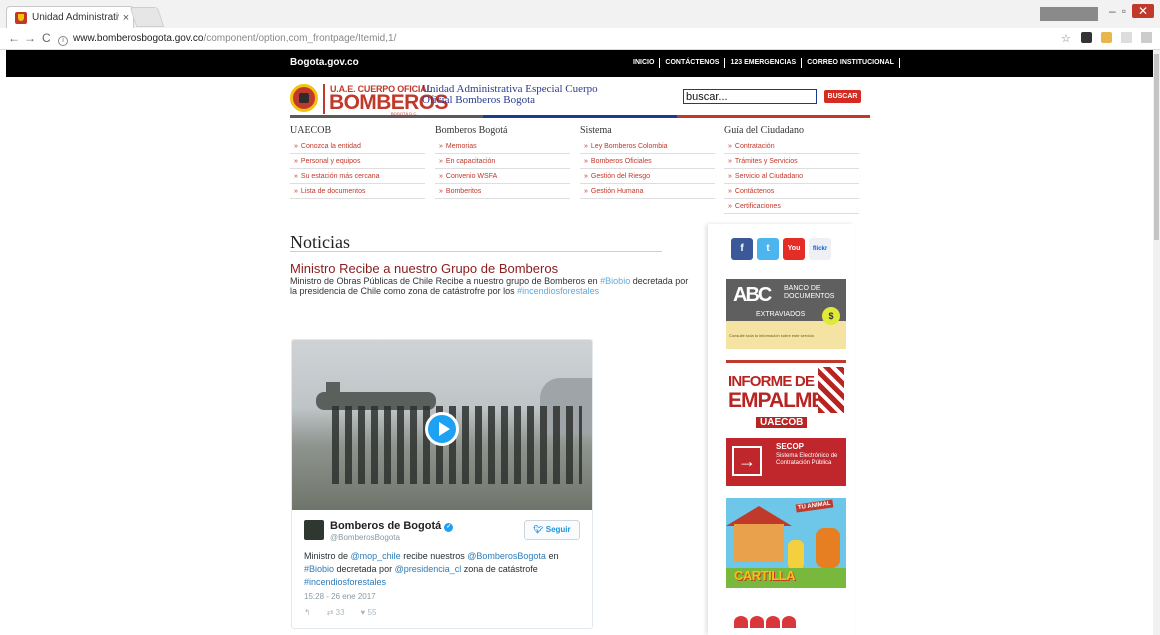  Describe the element at coordinates (340, 596) in the screenshot. I see `tweet-date: 15:28 - 26 ene 2017` at that location.